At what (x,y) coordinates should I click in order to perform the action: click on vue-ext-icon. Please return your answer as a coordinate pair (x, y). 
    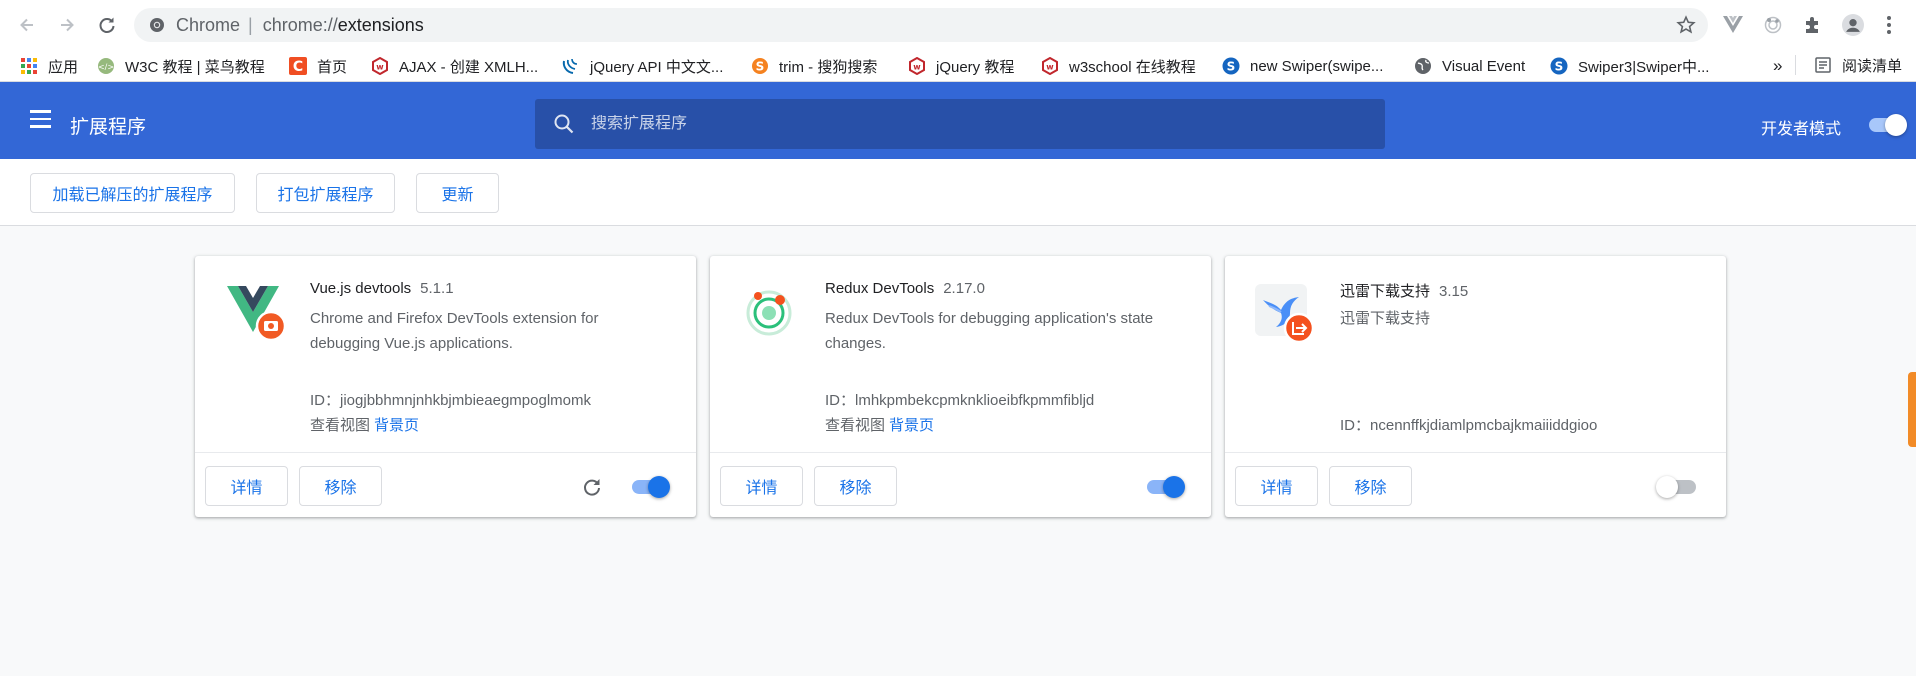
    Looking at the image, I should click on (1733, 25).